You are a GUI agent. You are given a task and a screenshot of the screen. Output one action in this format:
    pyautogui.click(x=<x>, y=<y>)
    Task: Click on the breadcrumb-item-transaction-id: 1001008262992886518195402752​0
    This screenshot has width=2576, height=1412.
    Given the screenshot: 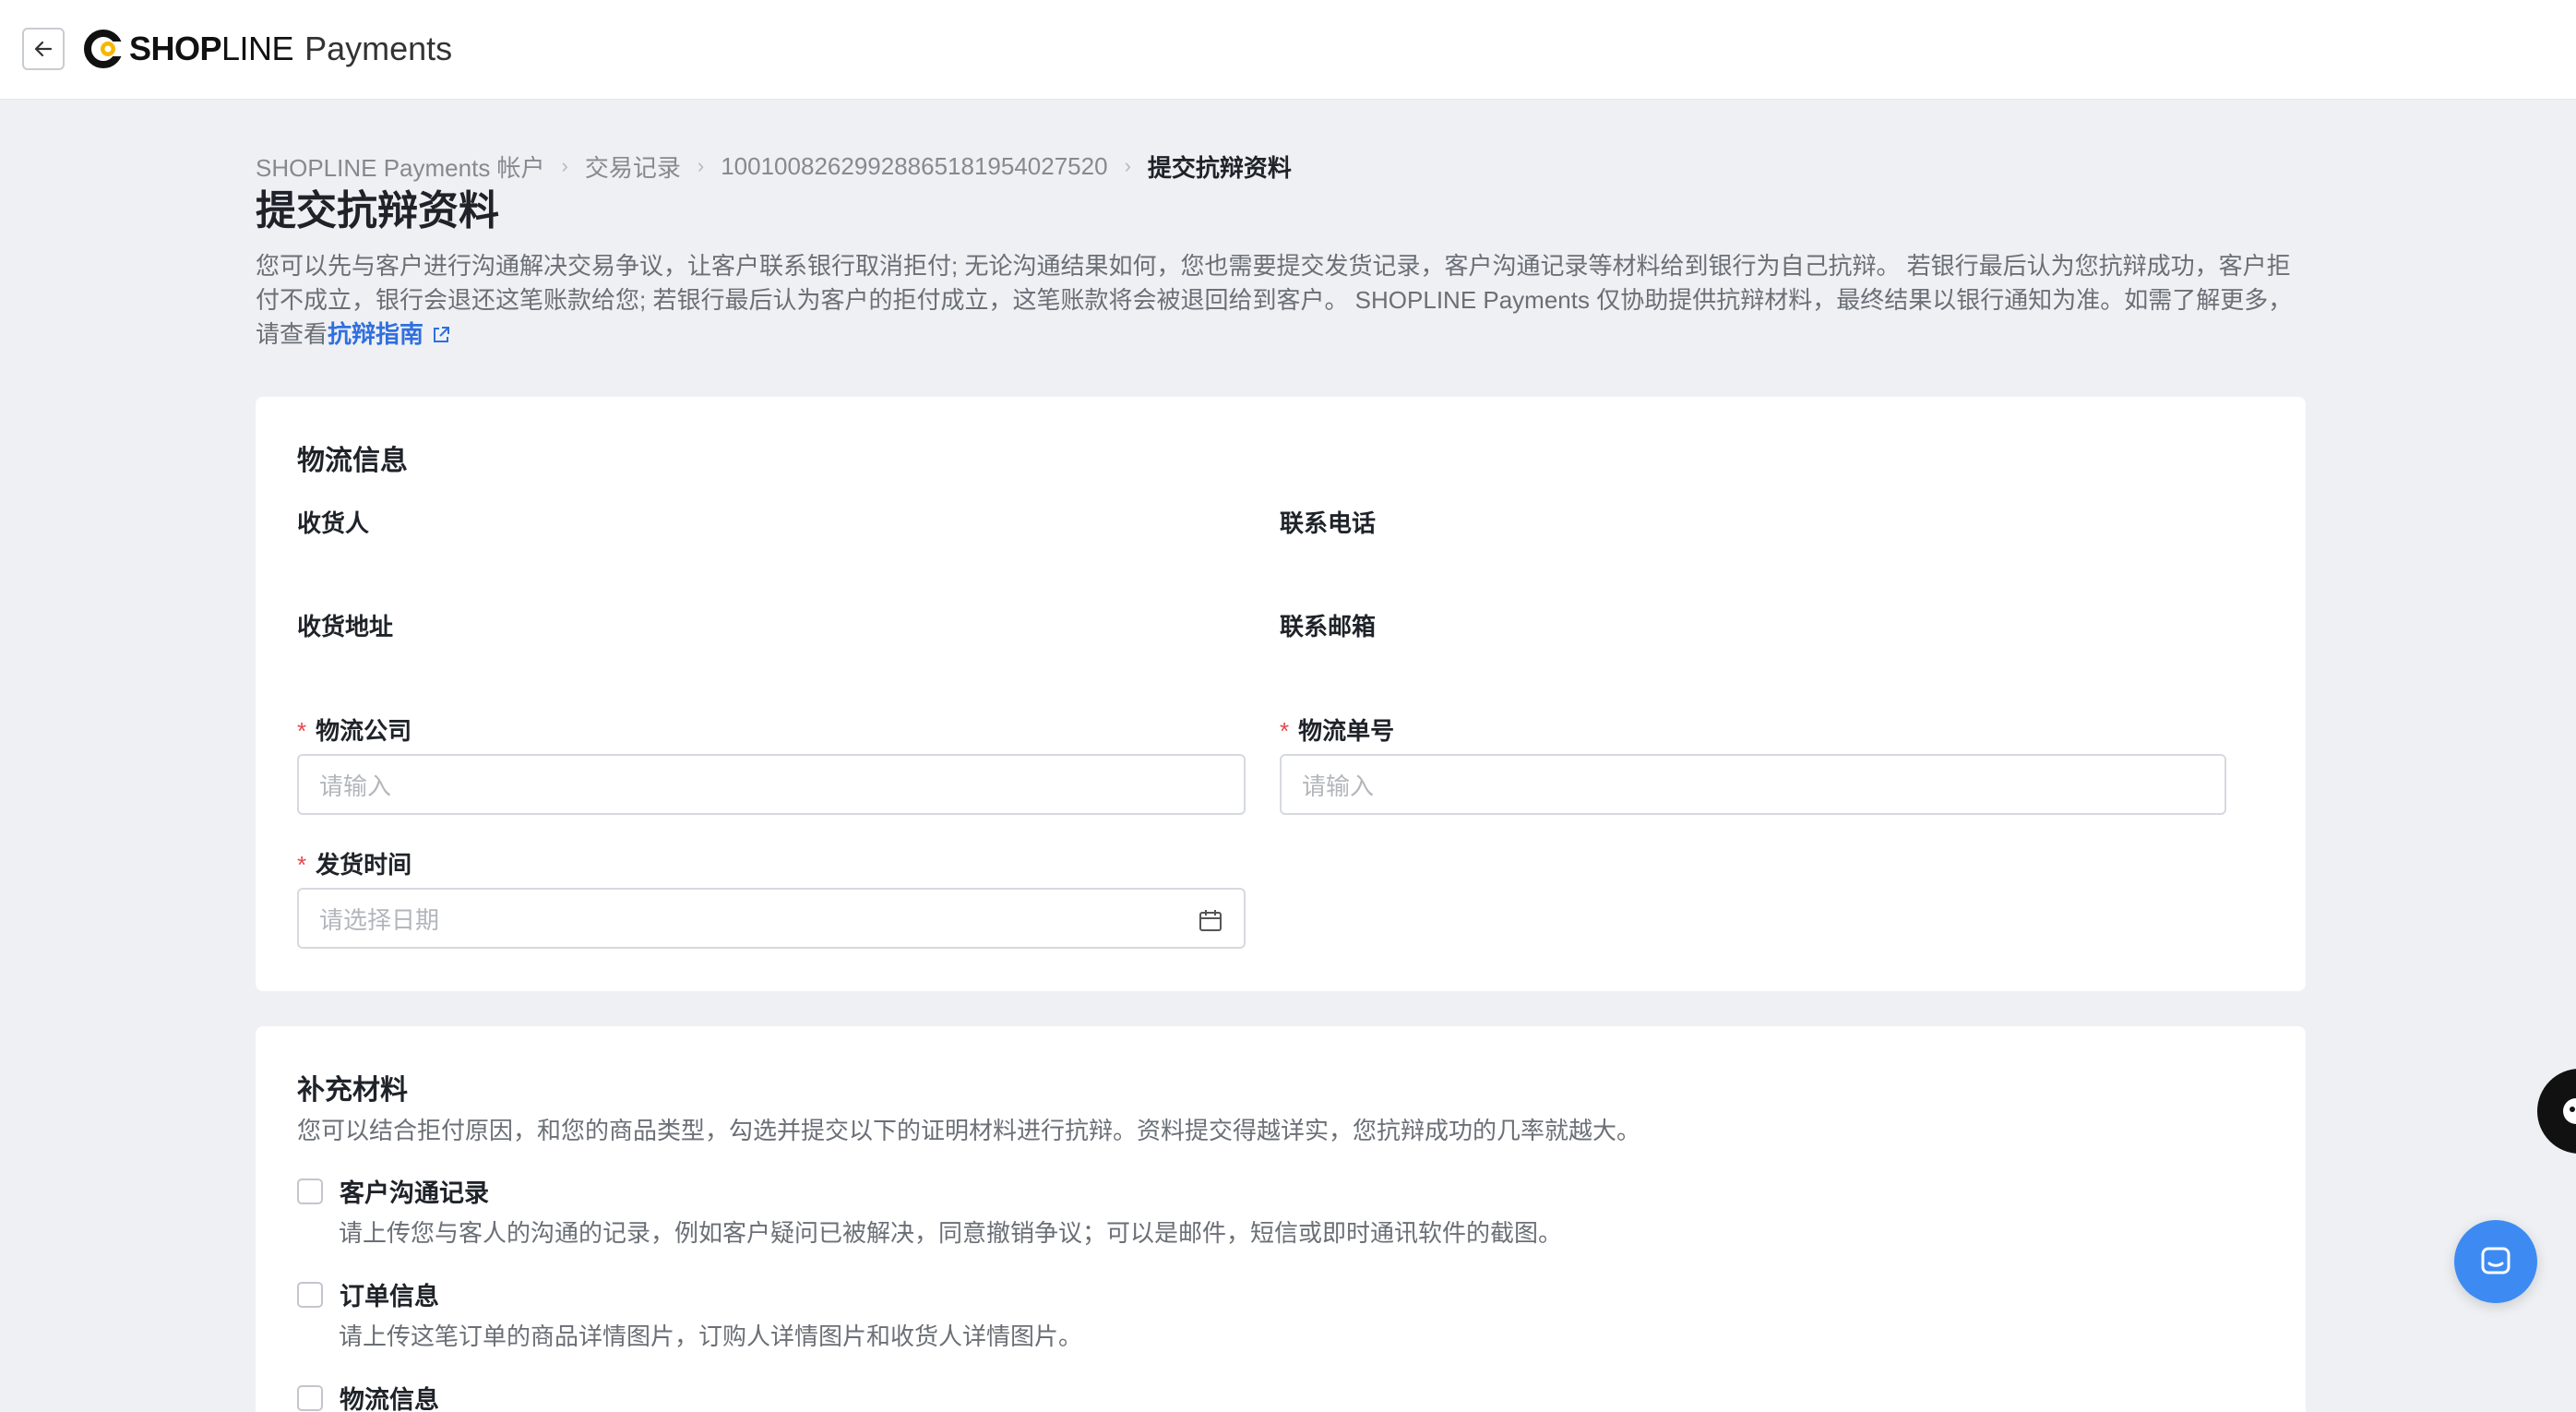 What is the action you would take?
    pyautogui.click(x=914, y=167)
    